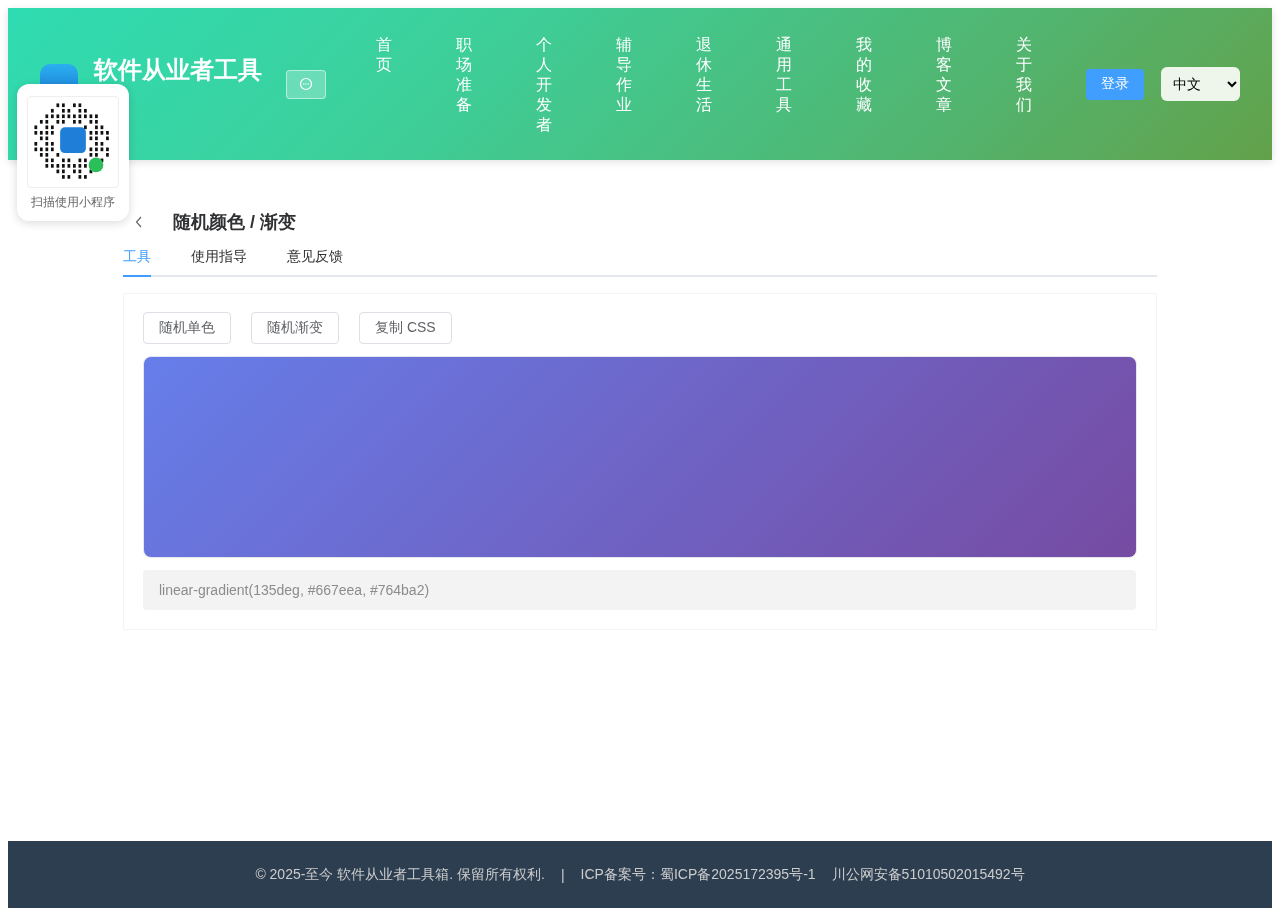 The height and width of the screenshot is (916, 1280). What do you see at coordinates (400, 874) in the screenshot?
I see `copyright-text: © 2025-至今 软件从业者工具箱. 保留所有权利.` at bounding box center [400, 874].